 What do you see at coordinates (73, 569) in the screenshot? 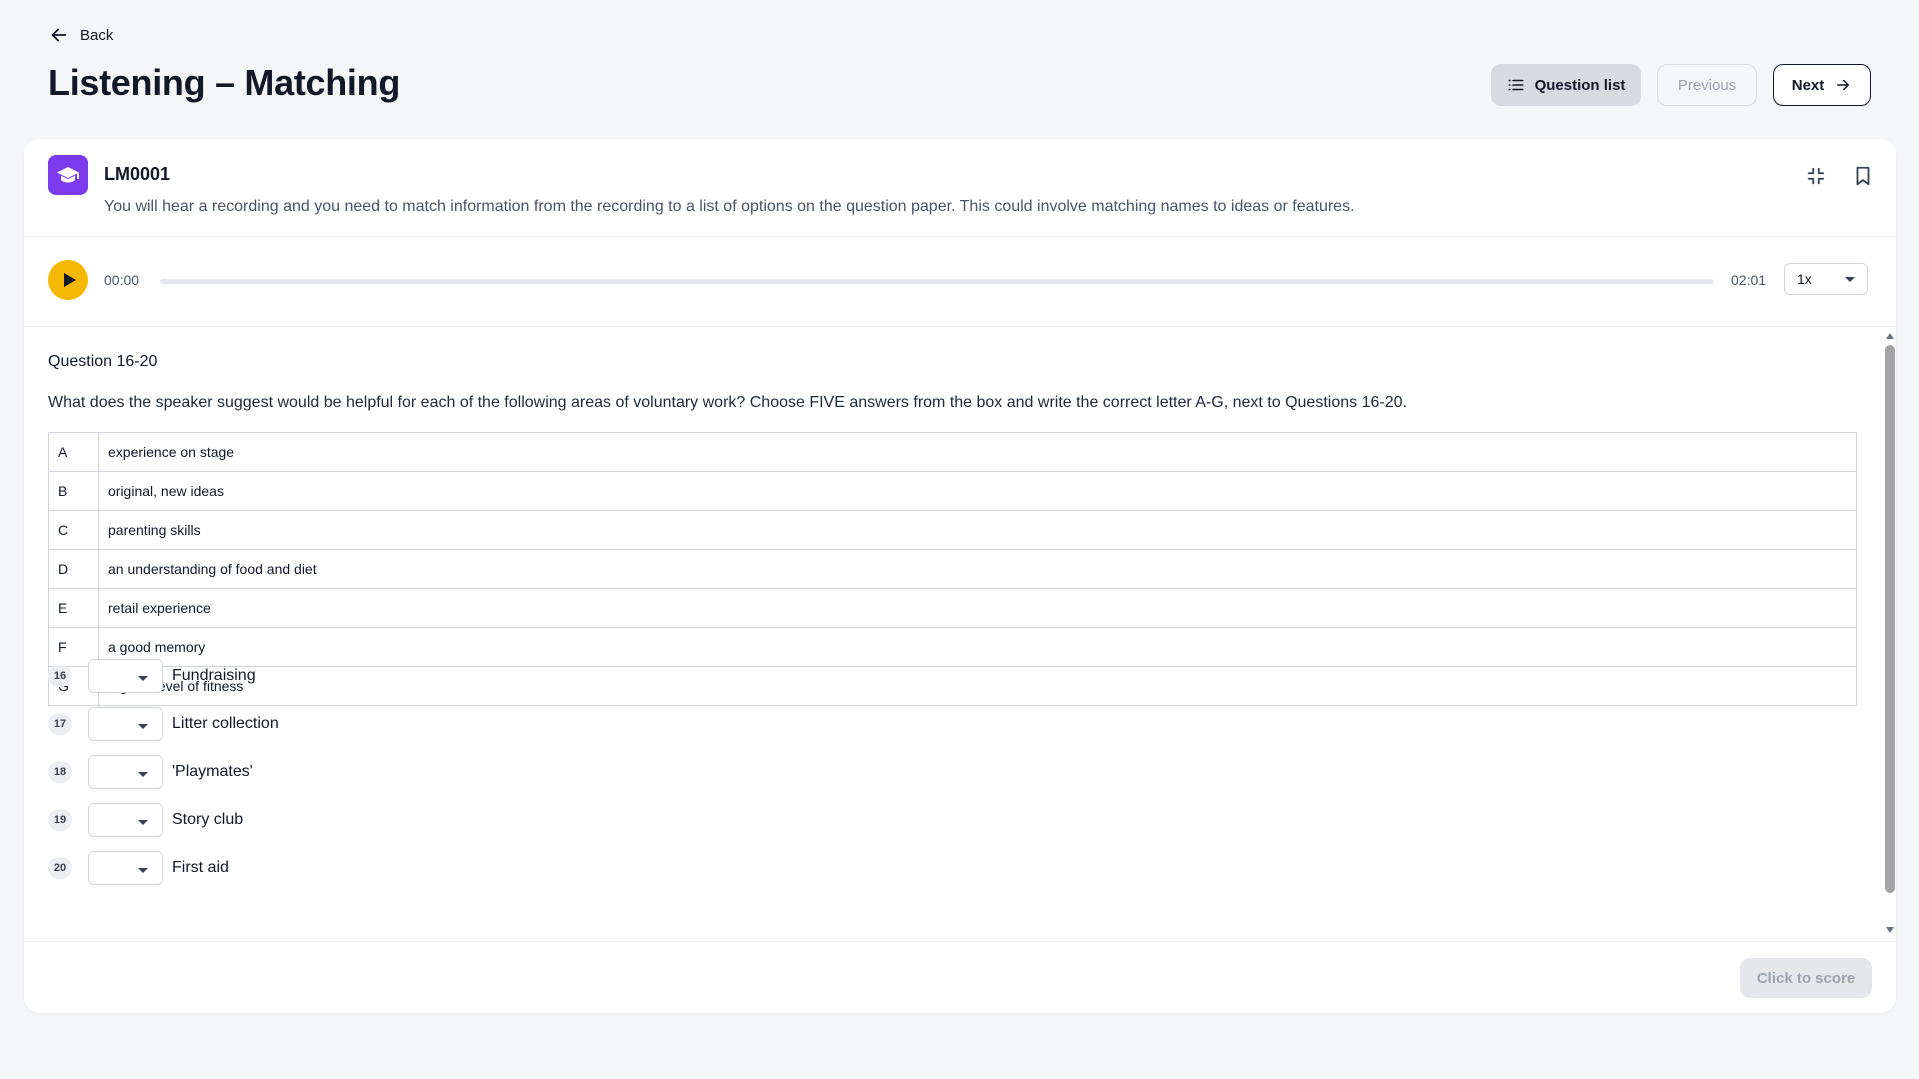
I see `option-letter: D` at bounding box center [73, 569].